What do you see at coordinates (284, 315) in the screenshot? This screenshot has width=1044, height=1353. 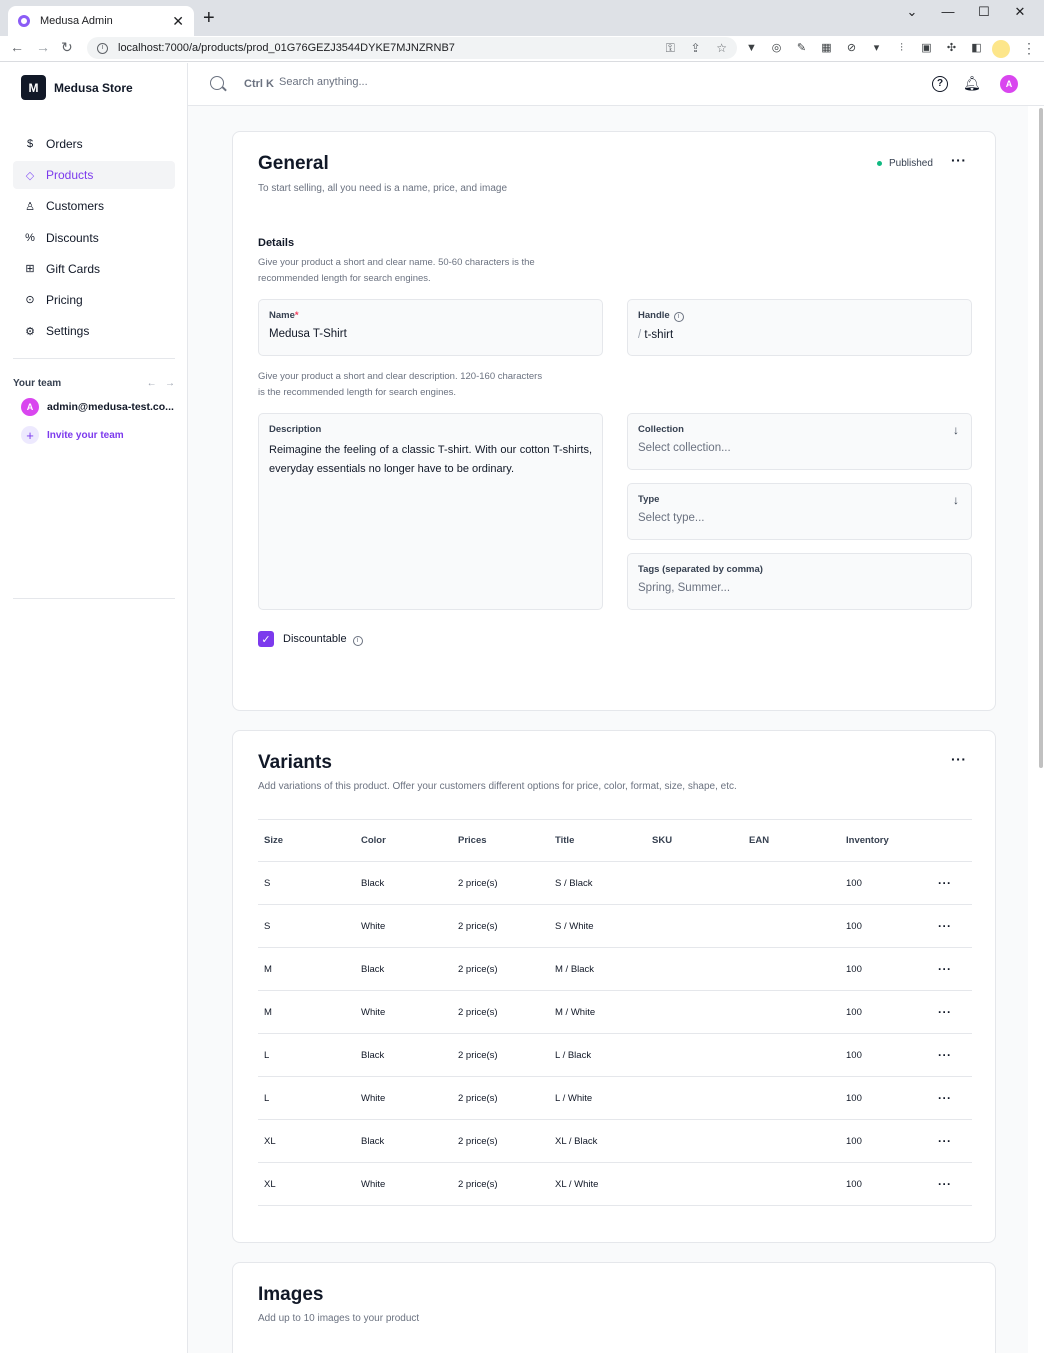 I see `name-label: Name*` at bounding box center [284, 315].